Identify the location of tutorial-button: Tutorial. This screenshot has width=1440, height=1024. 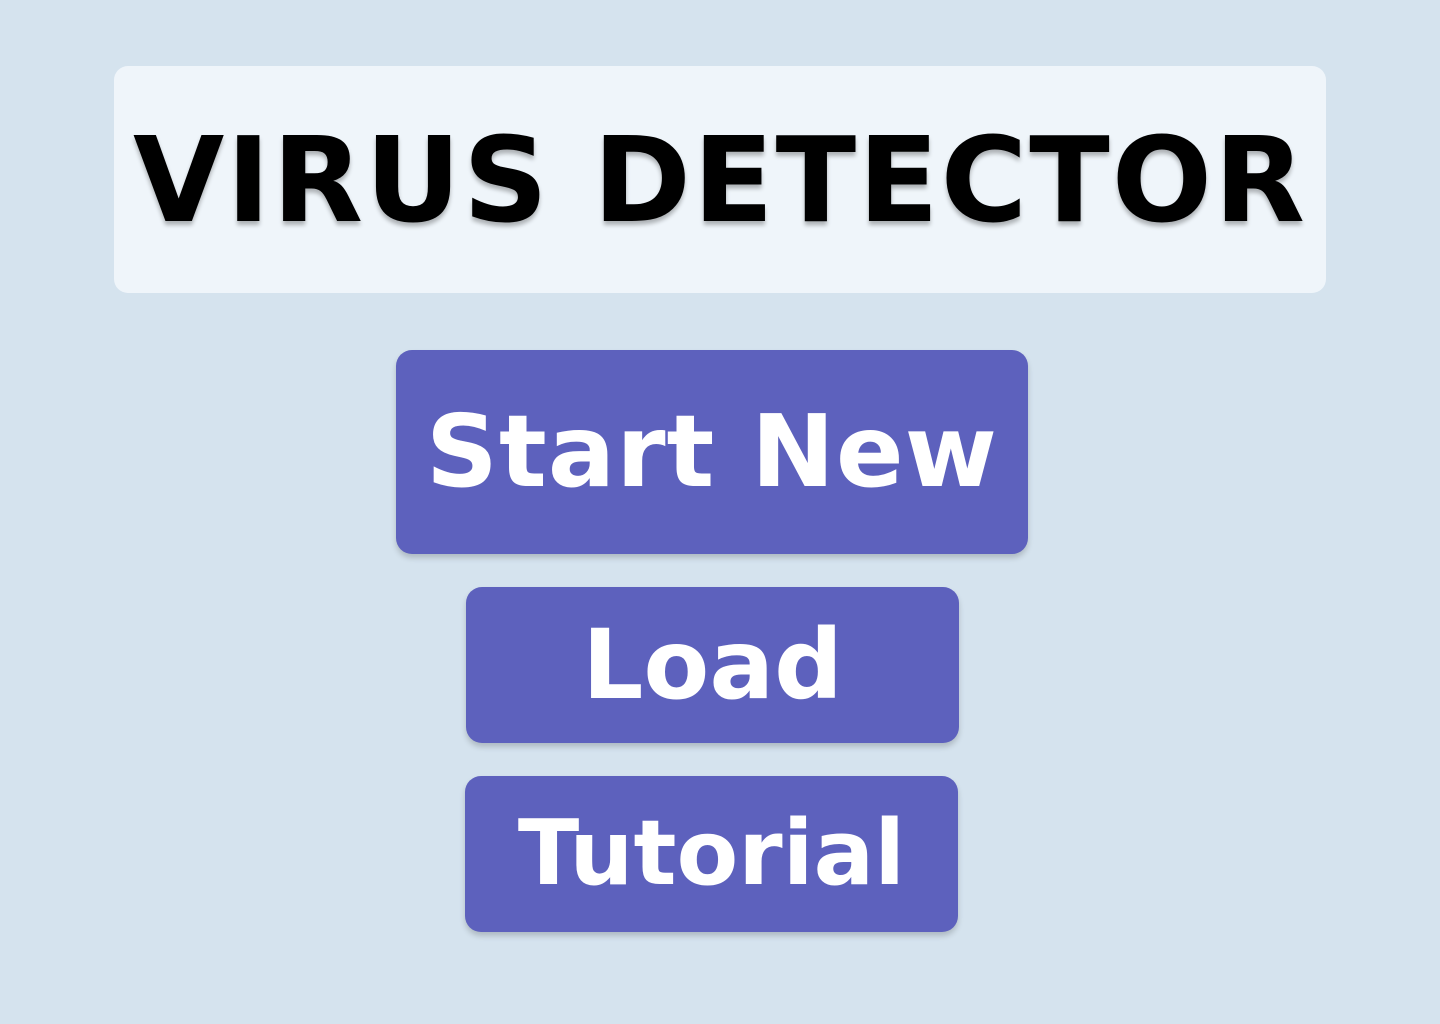
(711, 854).